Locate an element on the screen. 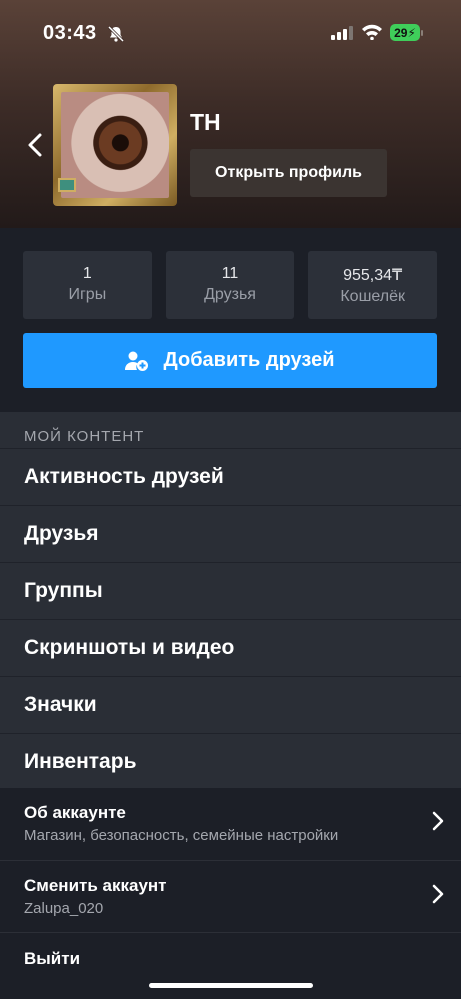 This screenshot has width=461, height=999. stats-row: 1 Игры 11 Друзья 955,34₸ Кошелёк is located at coordinates (230, 285).